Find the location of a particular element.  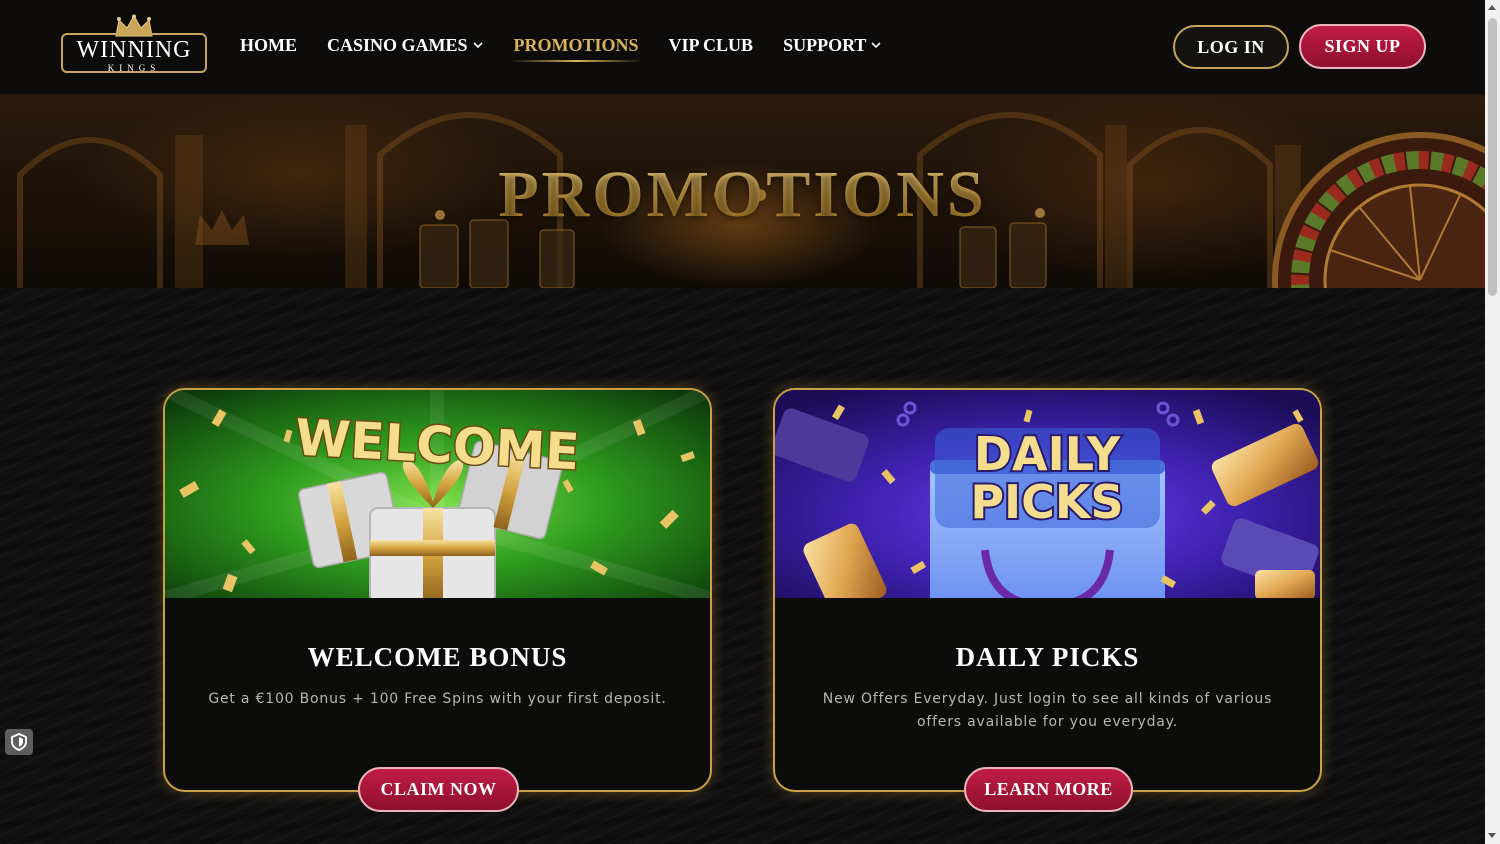

nav-casino-games-label: CASINO GAMES is located at coordinates (397, 44).